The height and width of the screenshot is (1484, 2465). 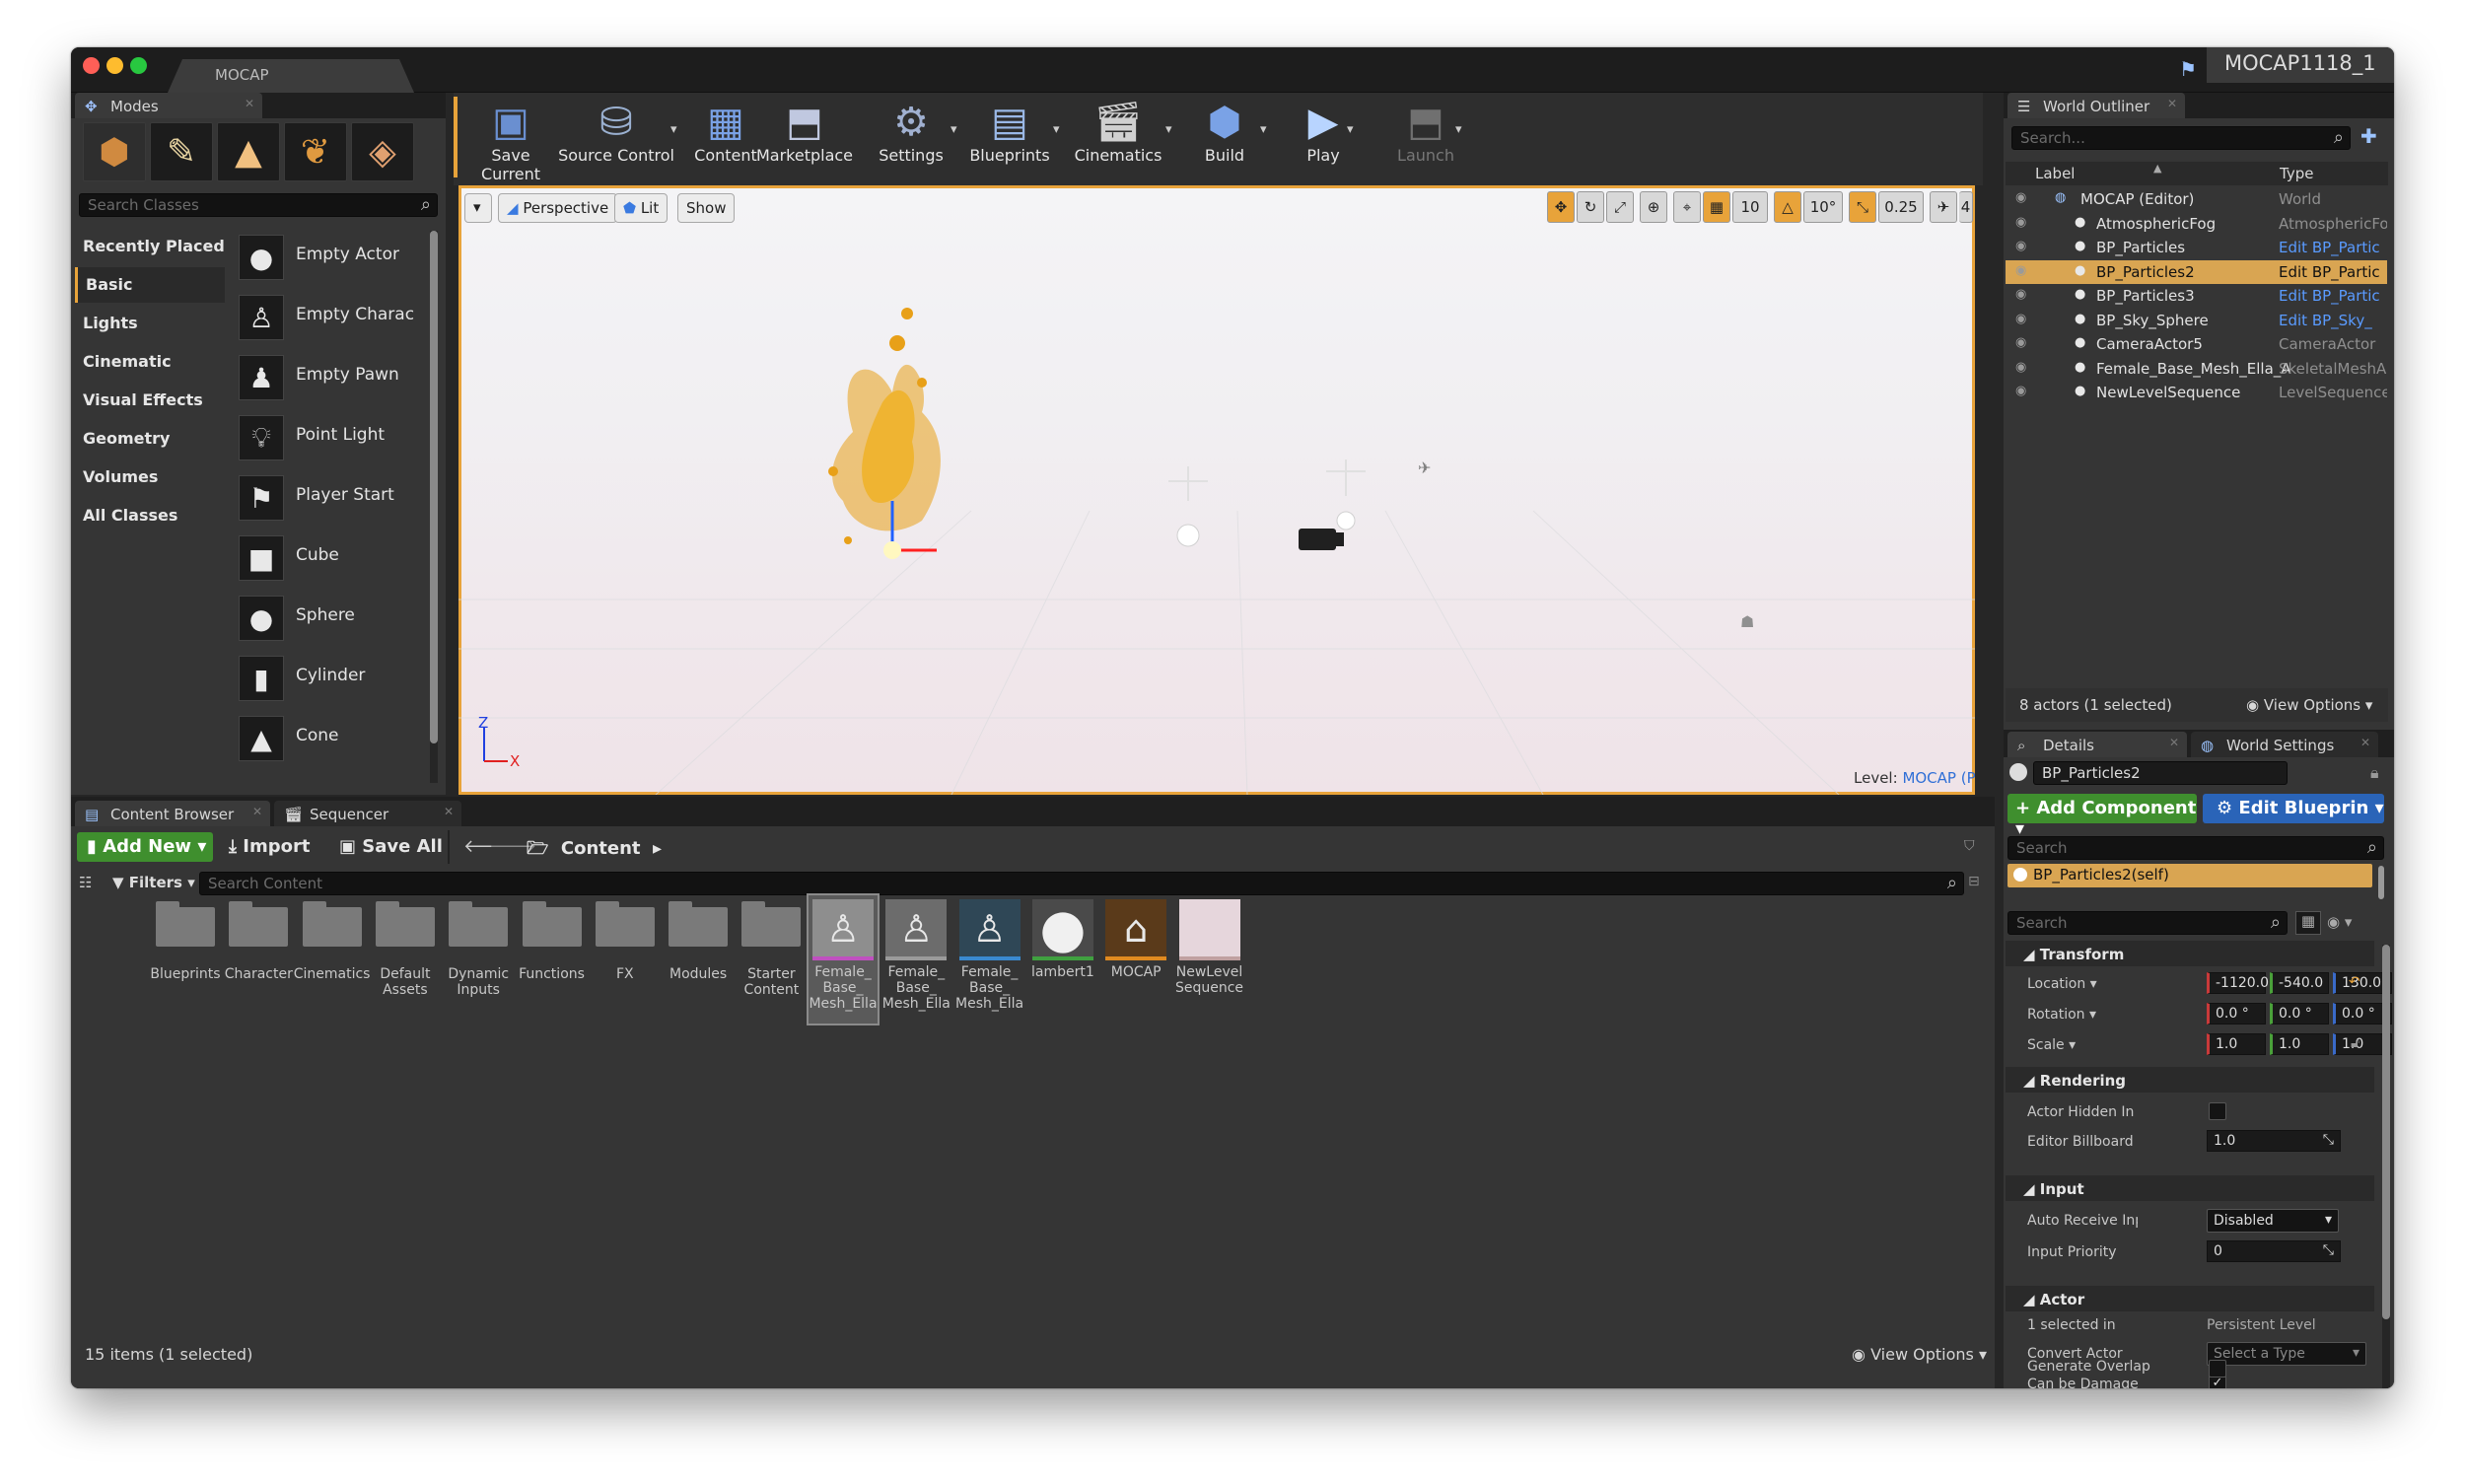 What do you see at coordinates (478, 956) in the screenshot?
I see `folder-dynamic-inputs: Dynamic Inputs` at bounding box center [478, 956].